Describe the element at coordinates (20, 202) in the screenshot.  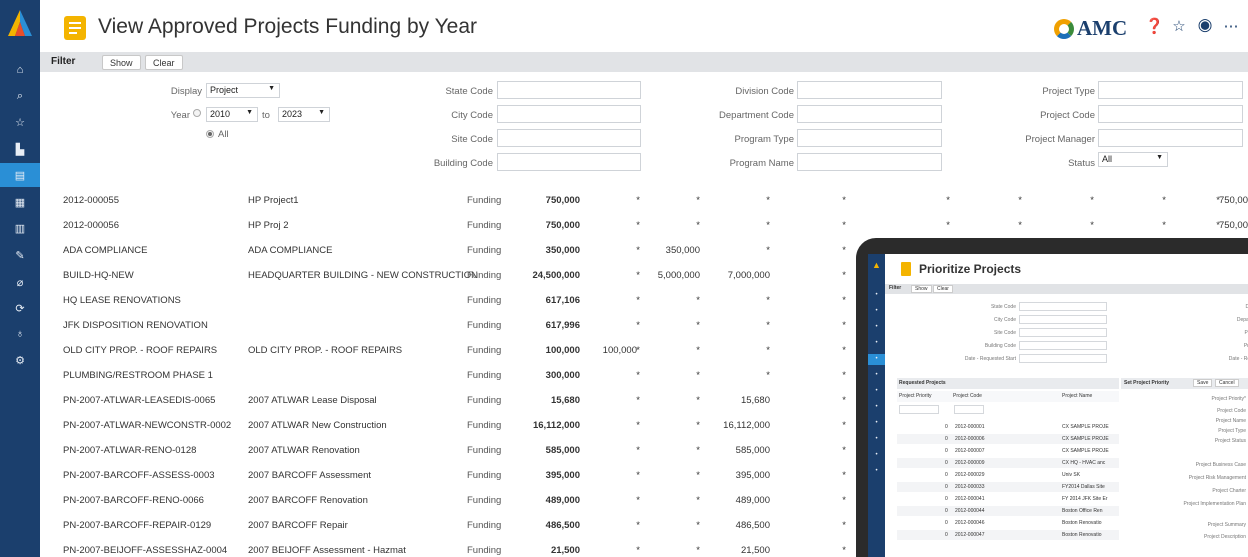
I see `grid-icon: ▦` at that location.